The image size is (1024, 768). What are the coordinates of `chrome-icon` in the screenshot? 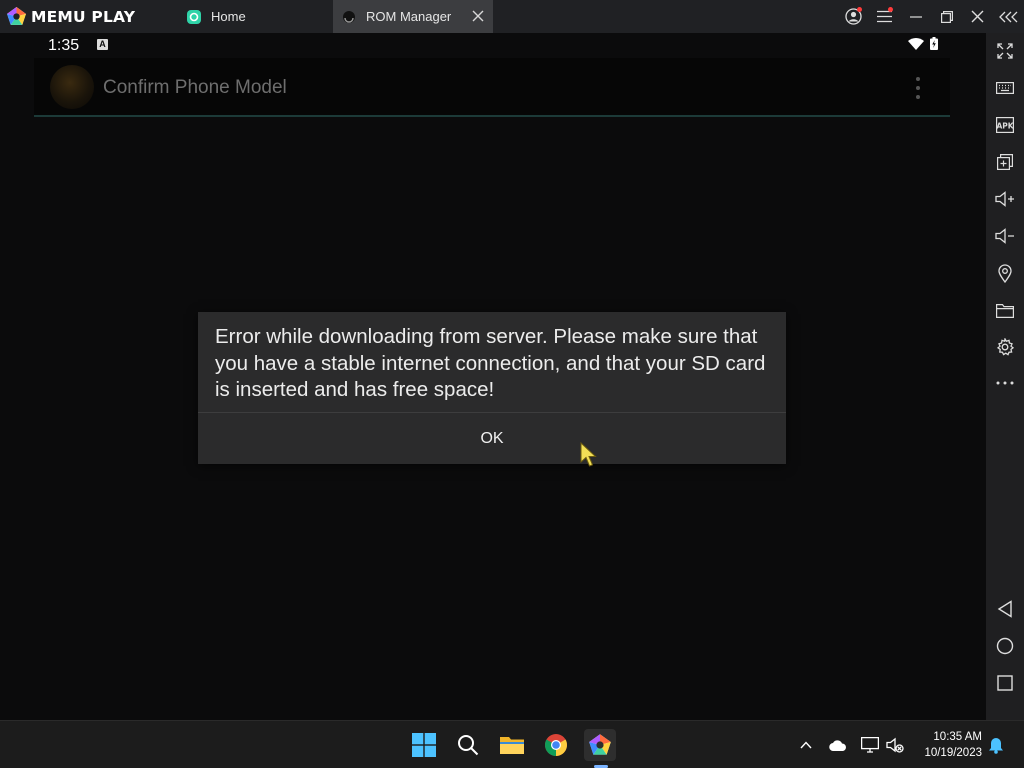 It's located at (556, 745).